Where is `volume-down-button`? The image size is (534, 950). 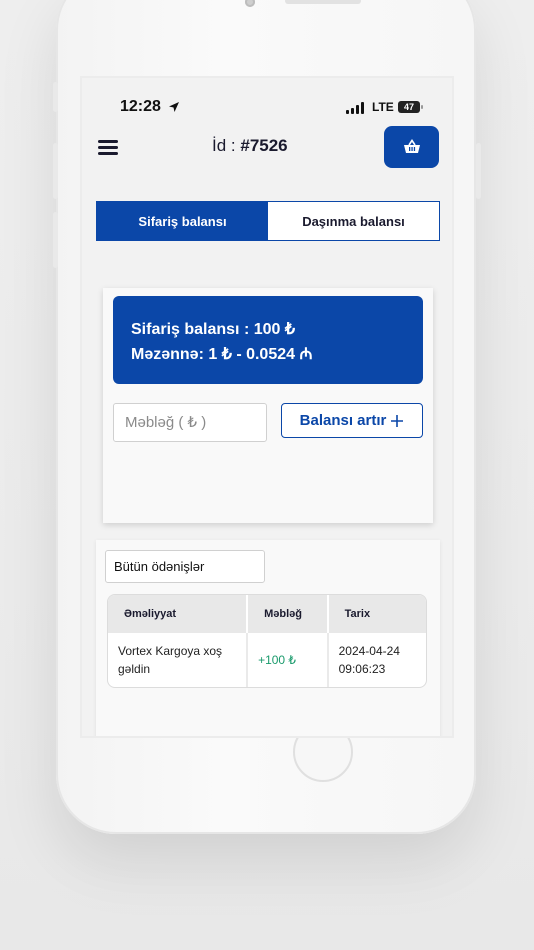 volume-down-button is located at coordinates (55, 240).